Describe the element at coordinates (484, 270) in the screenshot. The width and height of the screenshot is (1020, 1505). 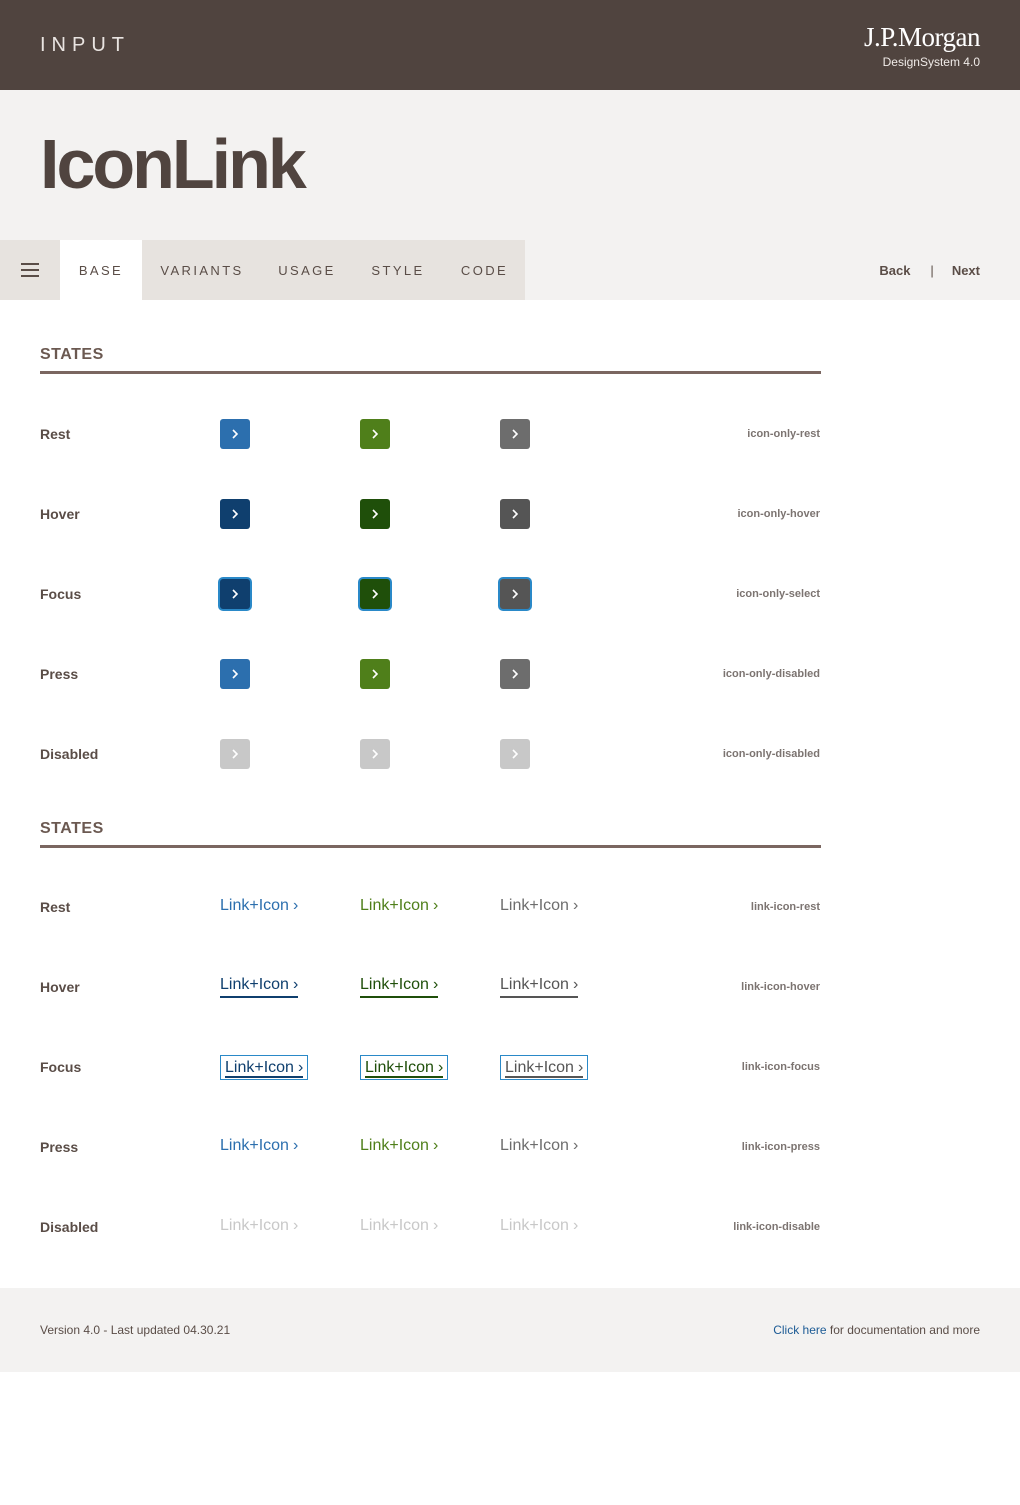
I see `tab-code: CODE` at that location.